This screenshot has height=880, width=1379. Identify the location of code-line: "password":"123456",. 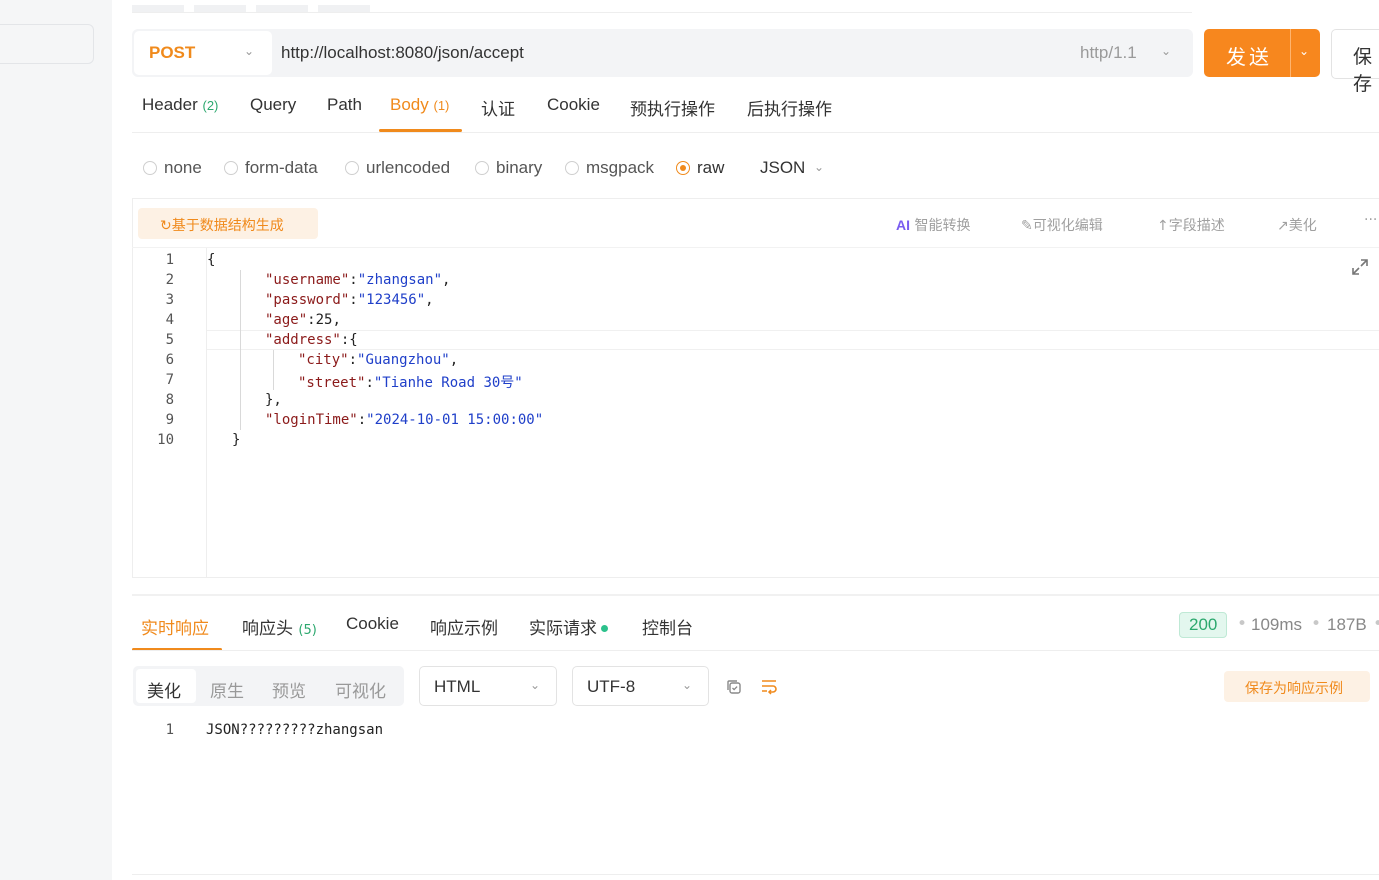
(349, 300).